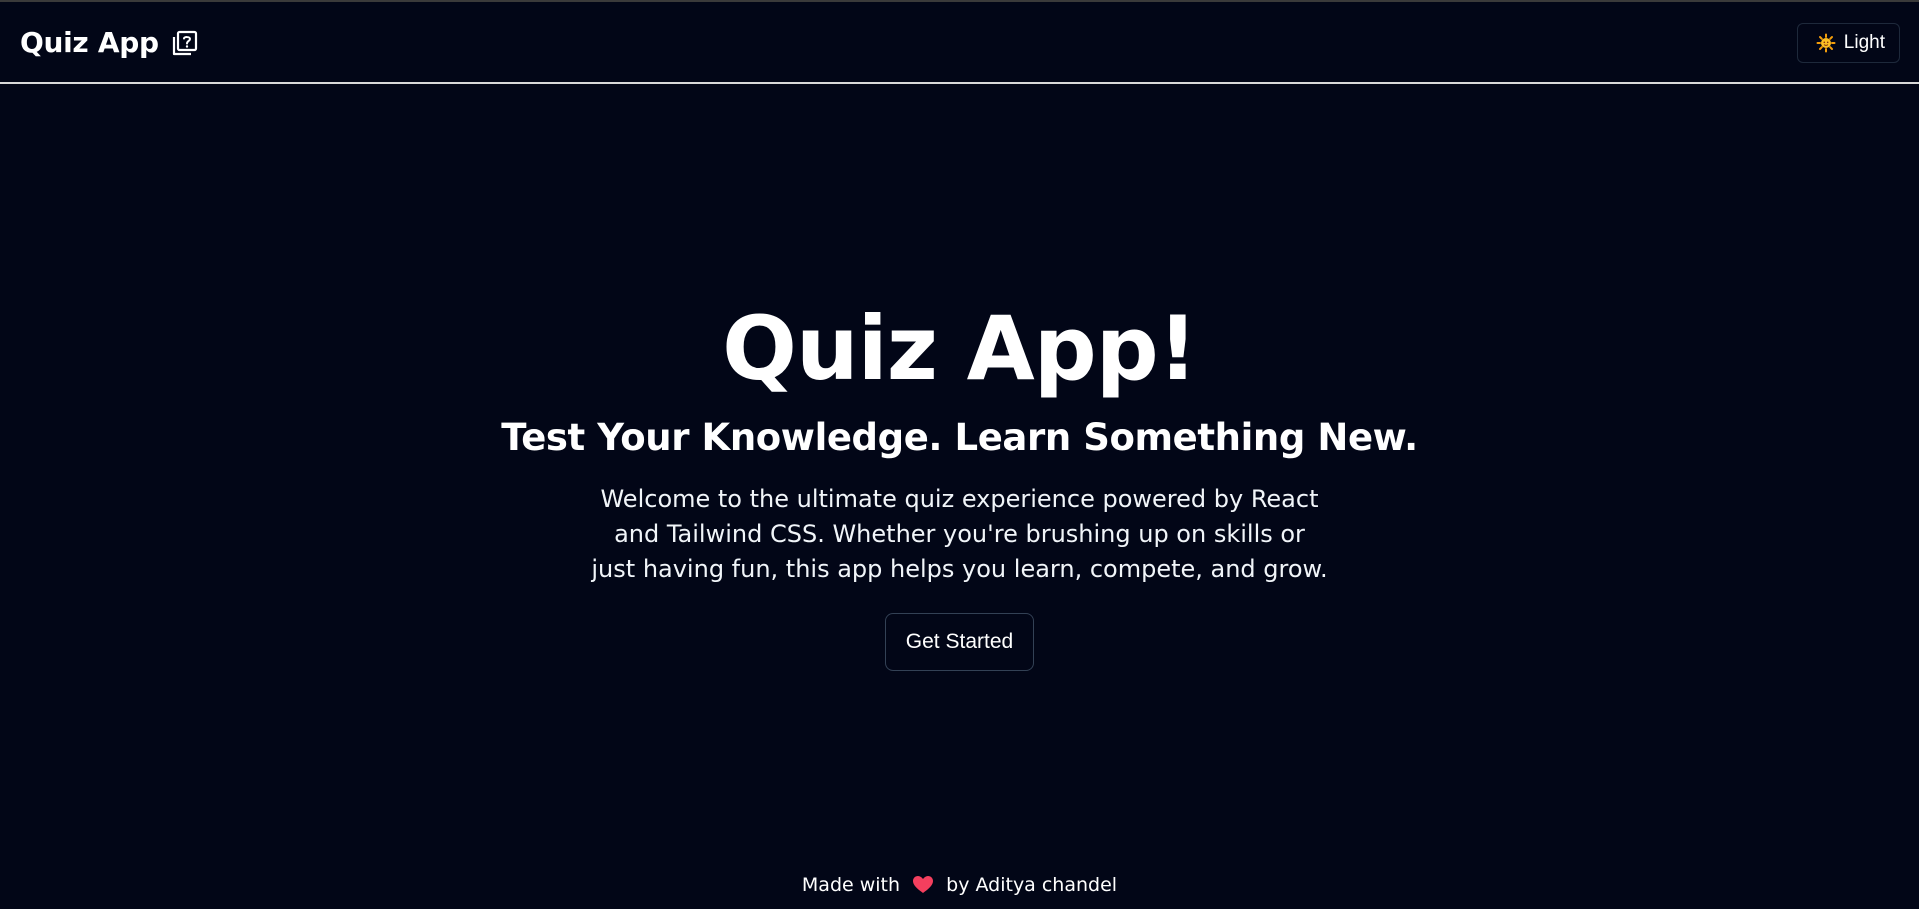  Describe the element at coordinates (1826, 43) in the screenshot. I see `sun-icon` at that location.